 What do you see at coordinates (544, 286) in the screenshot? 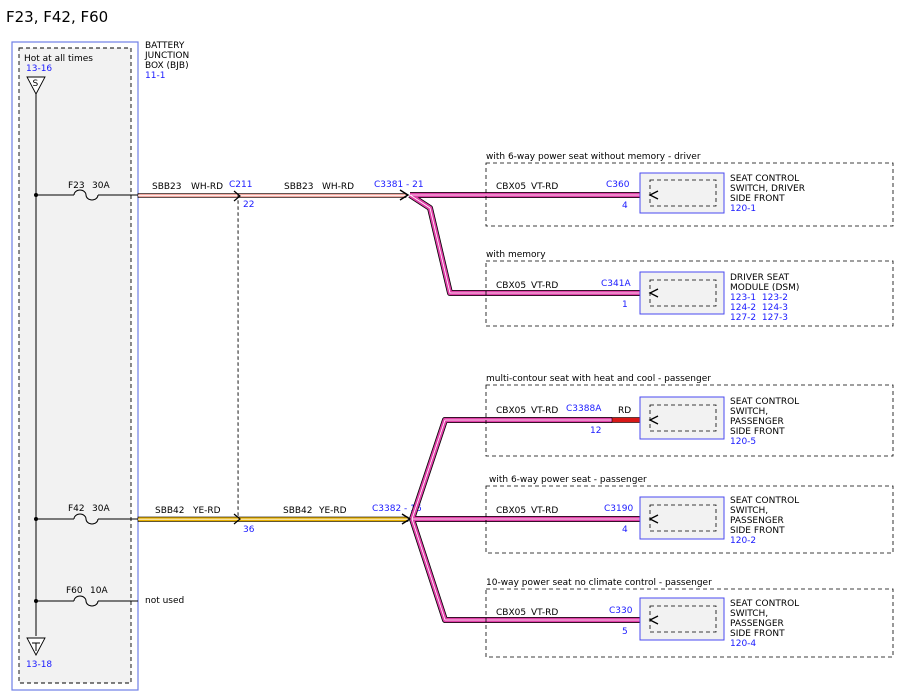
I see `branch-c341a-color: VT-RD` at bounding box center [544, 286].